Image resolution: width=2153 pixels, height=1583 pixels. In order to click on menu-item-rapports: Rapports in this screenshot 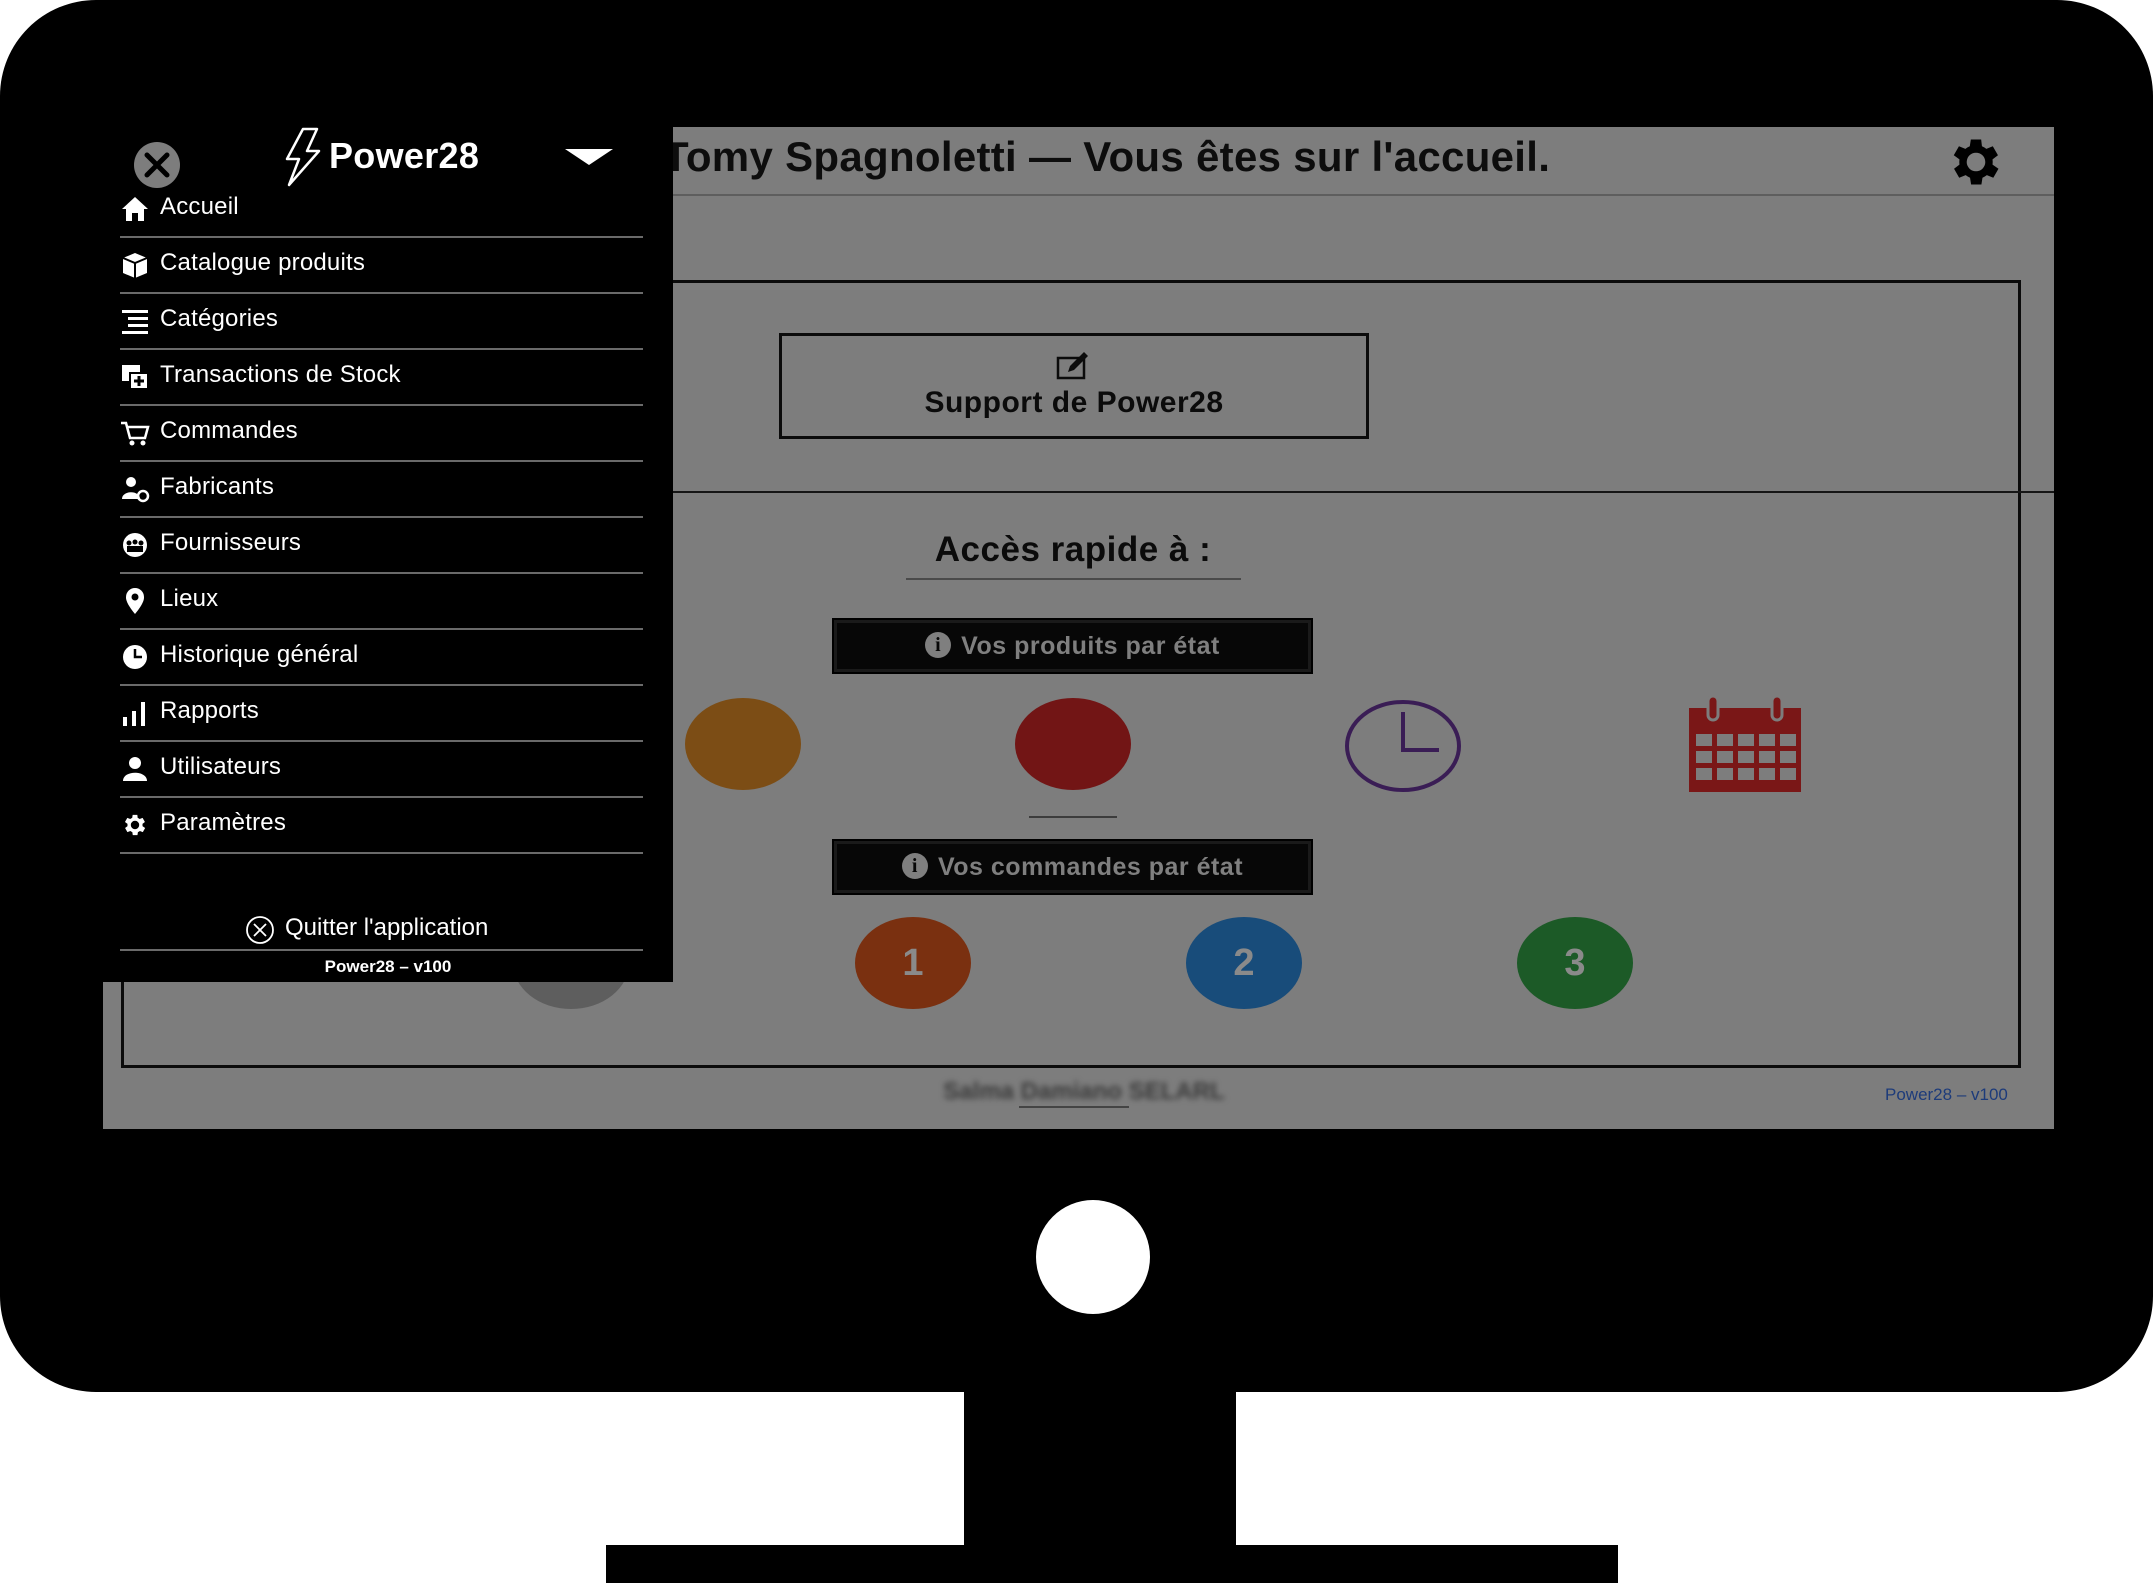, I will do `click(381, 714)`.